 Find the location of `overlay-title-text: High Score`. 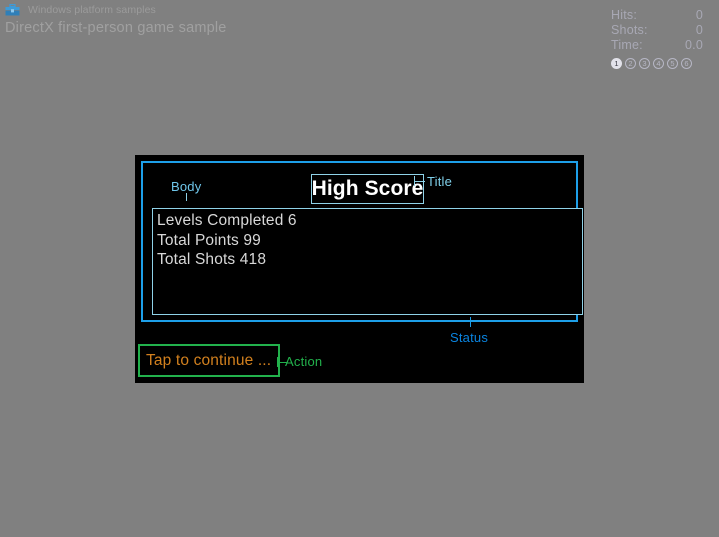

overlay-title-text: High Score is located at coordinates (367, 188).